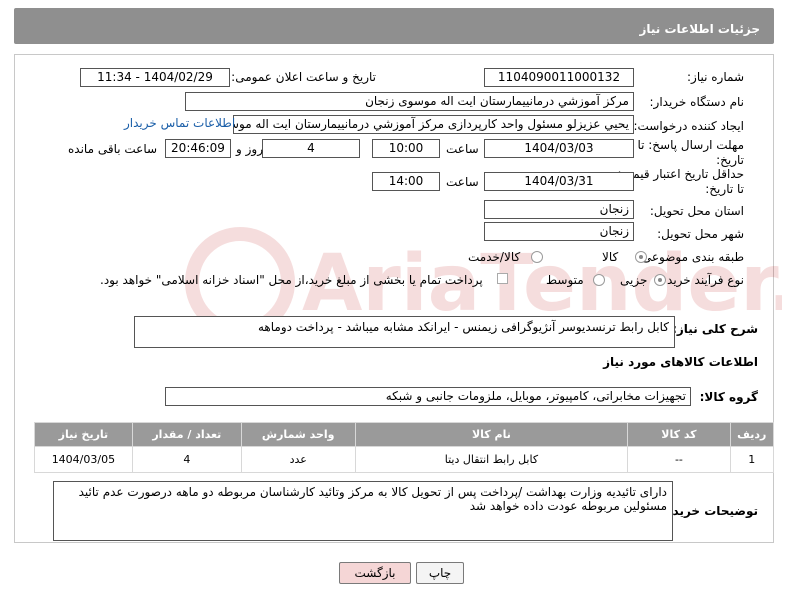 The height and width of the screenshot is (598, 788). Describe the element at coordinates (715, 77) in the screenshot. I see `need-number-label: شماره نیاز:` at that location.